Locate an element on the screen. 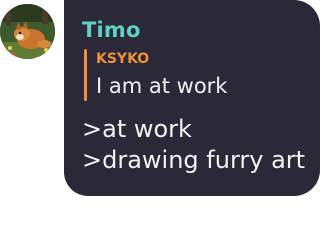  message-text-line: >at work is located at coordinates (137, 129).